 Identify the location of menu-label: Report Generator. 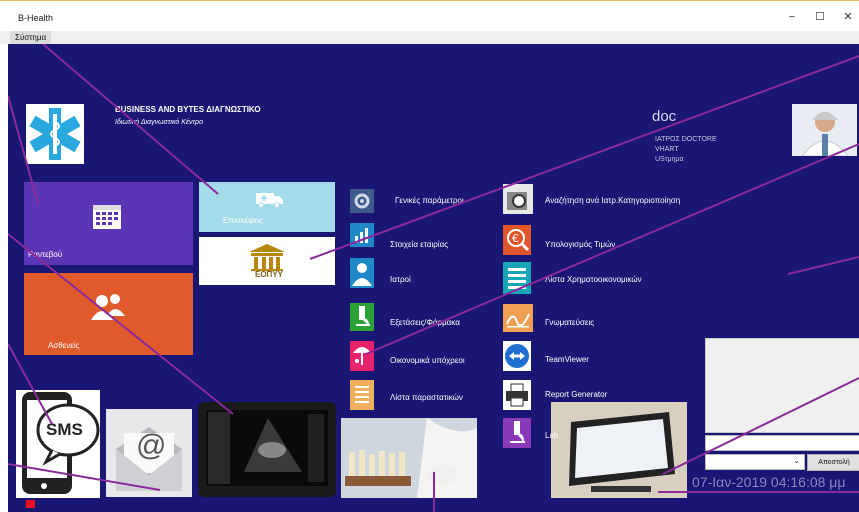
(576, 394).